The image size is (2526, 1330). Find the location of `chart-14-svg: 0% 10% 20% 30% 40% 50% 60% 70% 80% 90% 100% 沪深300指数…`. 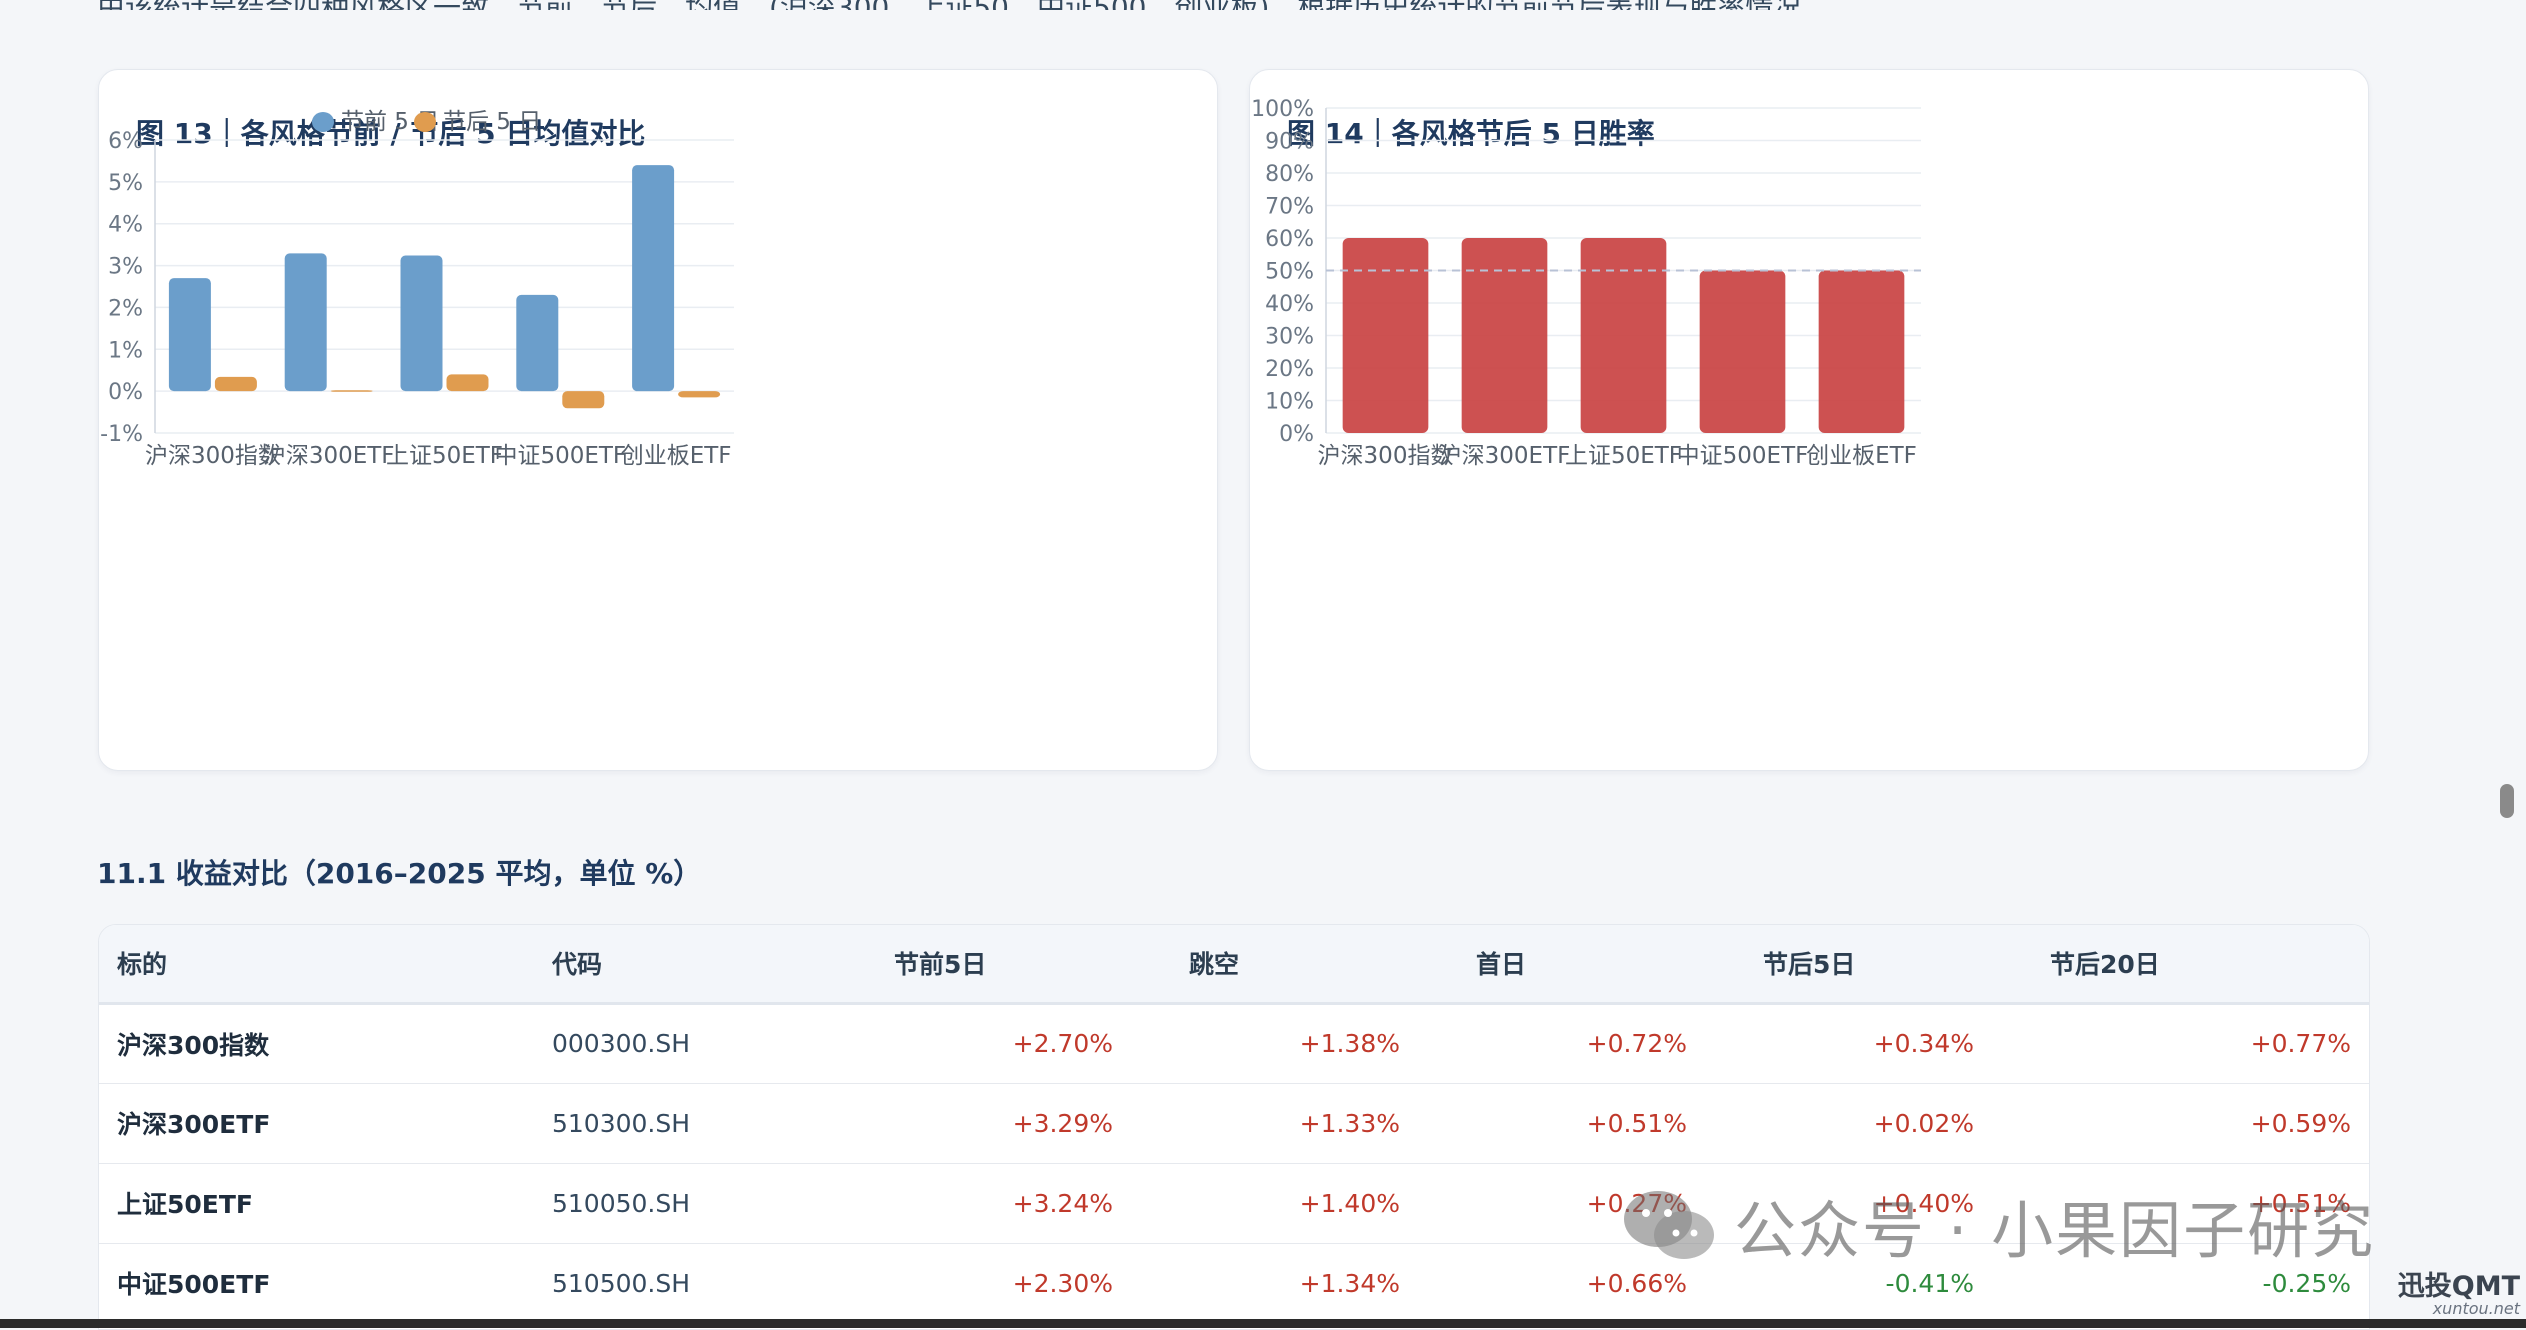

chart-14-svg: 0% 10% 20% 30% 40% 50% 60% 70% 80% 90% 100% 沪深300指数… is located at coordinates (1586, 283).